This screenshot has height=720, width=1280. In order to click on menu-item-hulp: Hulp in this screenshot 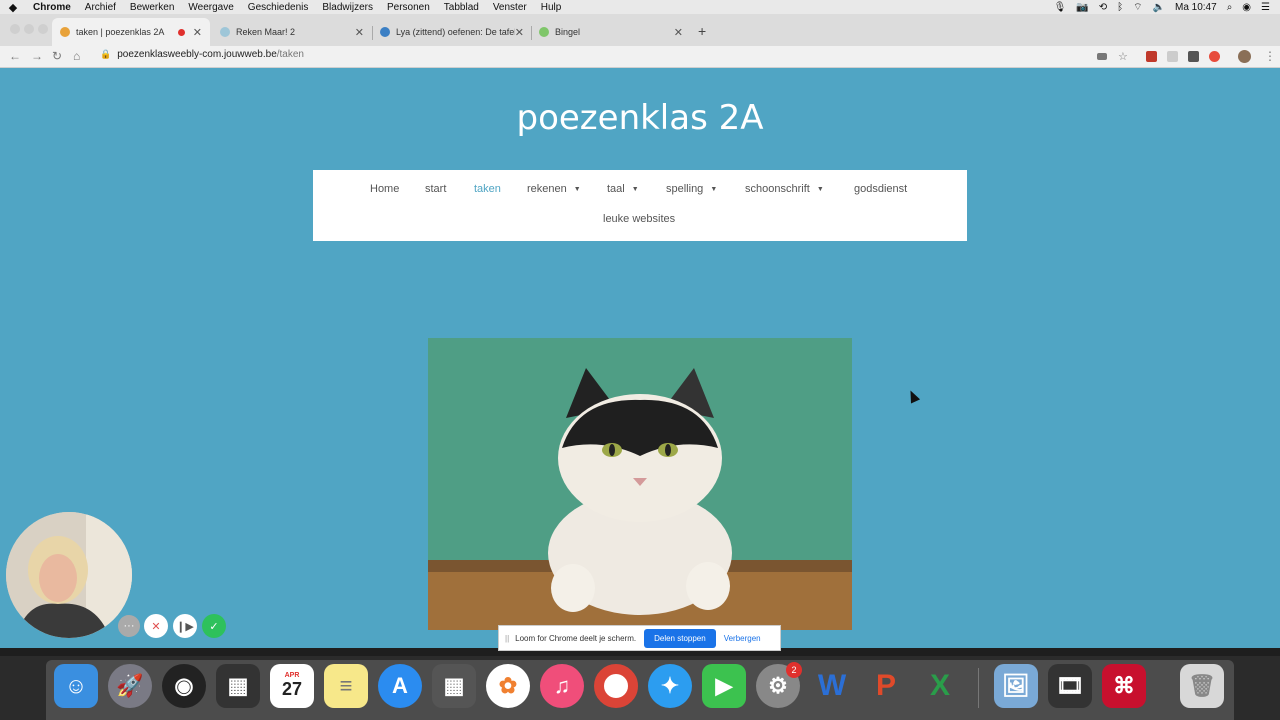, I will do `click(551, 7)`.